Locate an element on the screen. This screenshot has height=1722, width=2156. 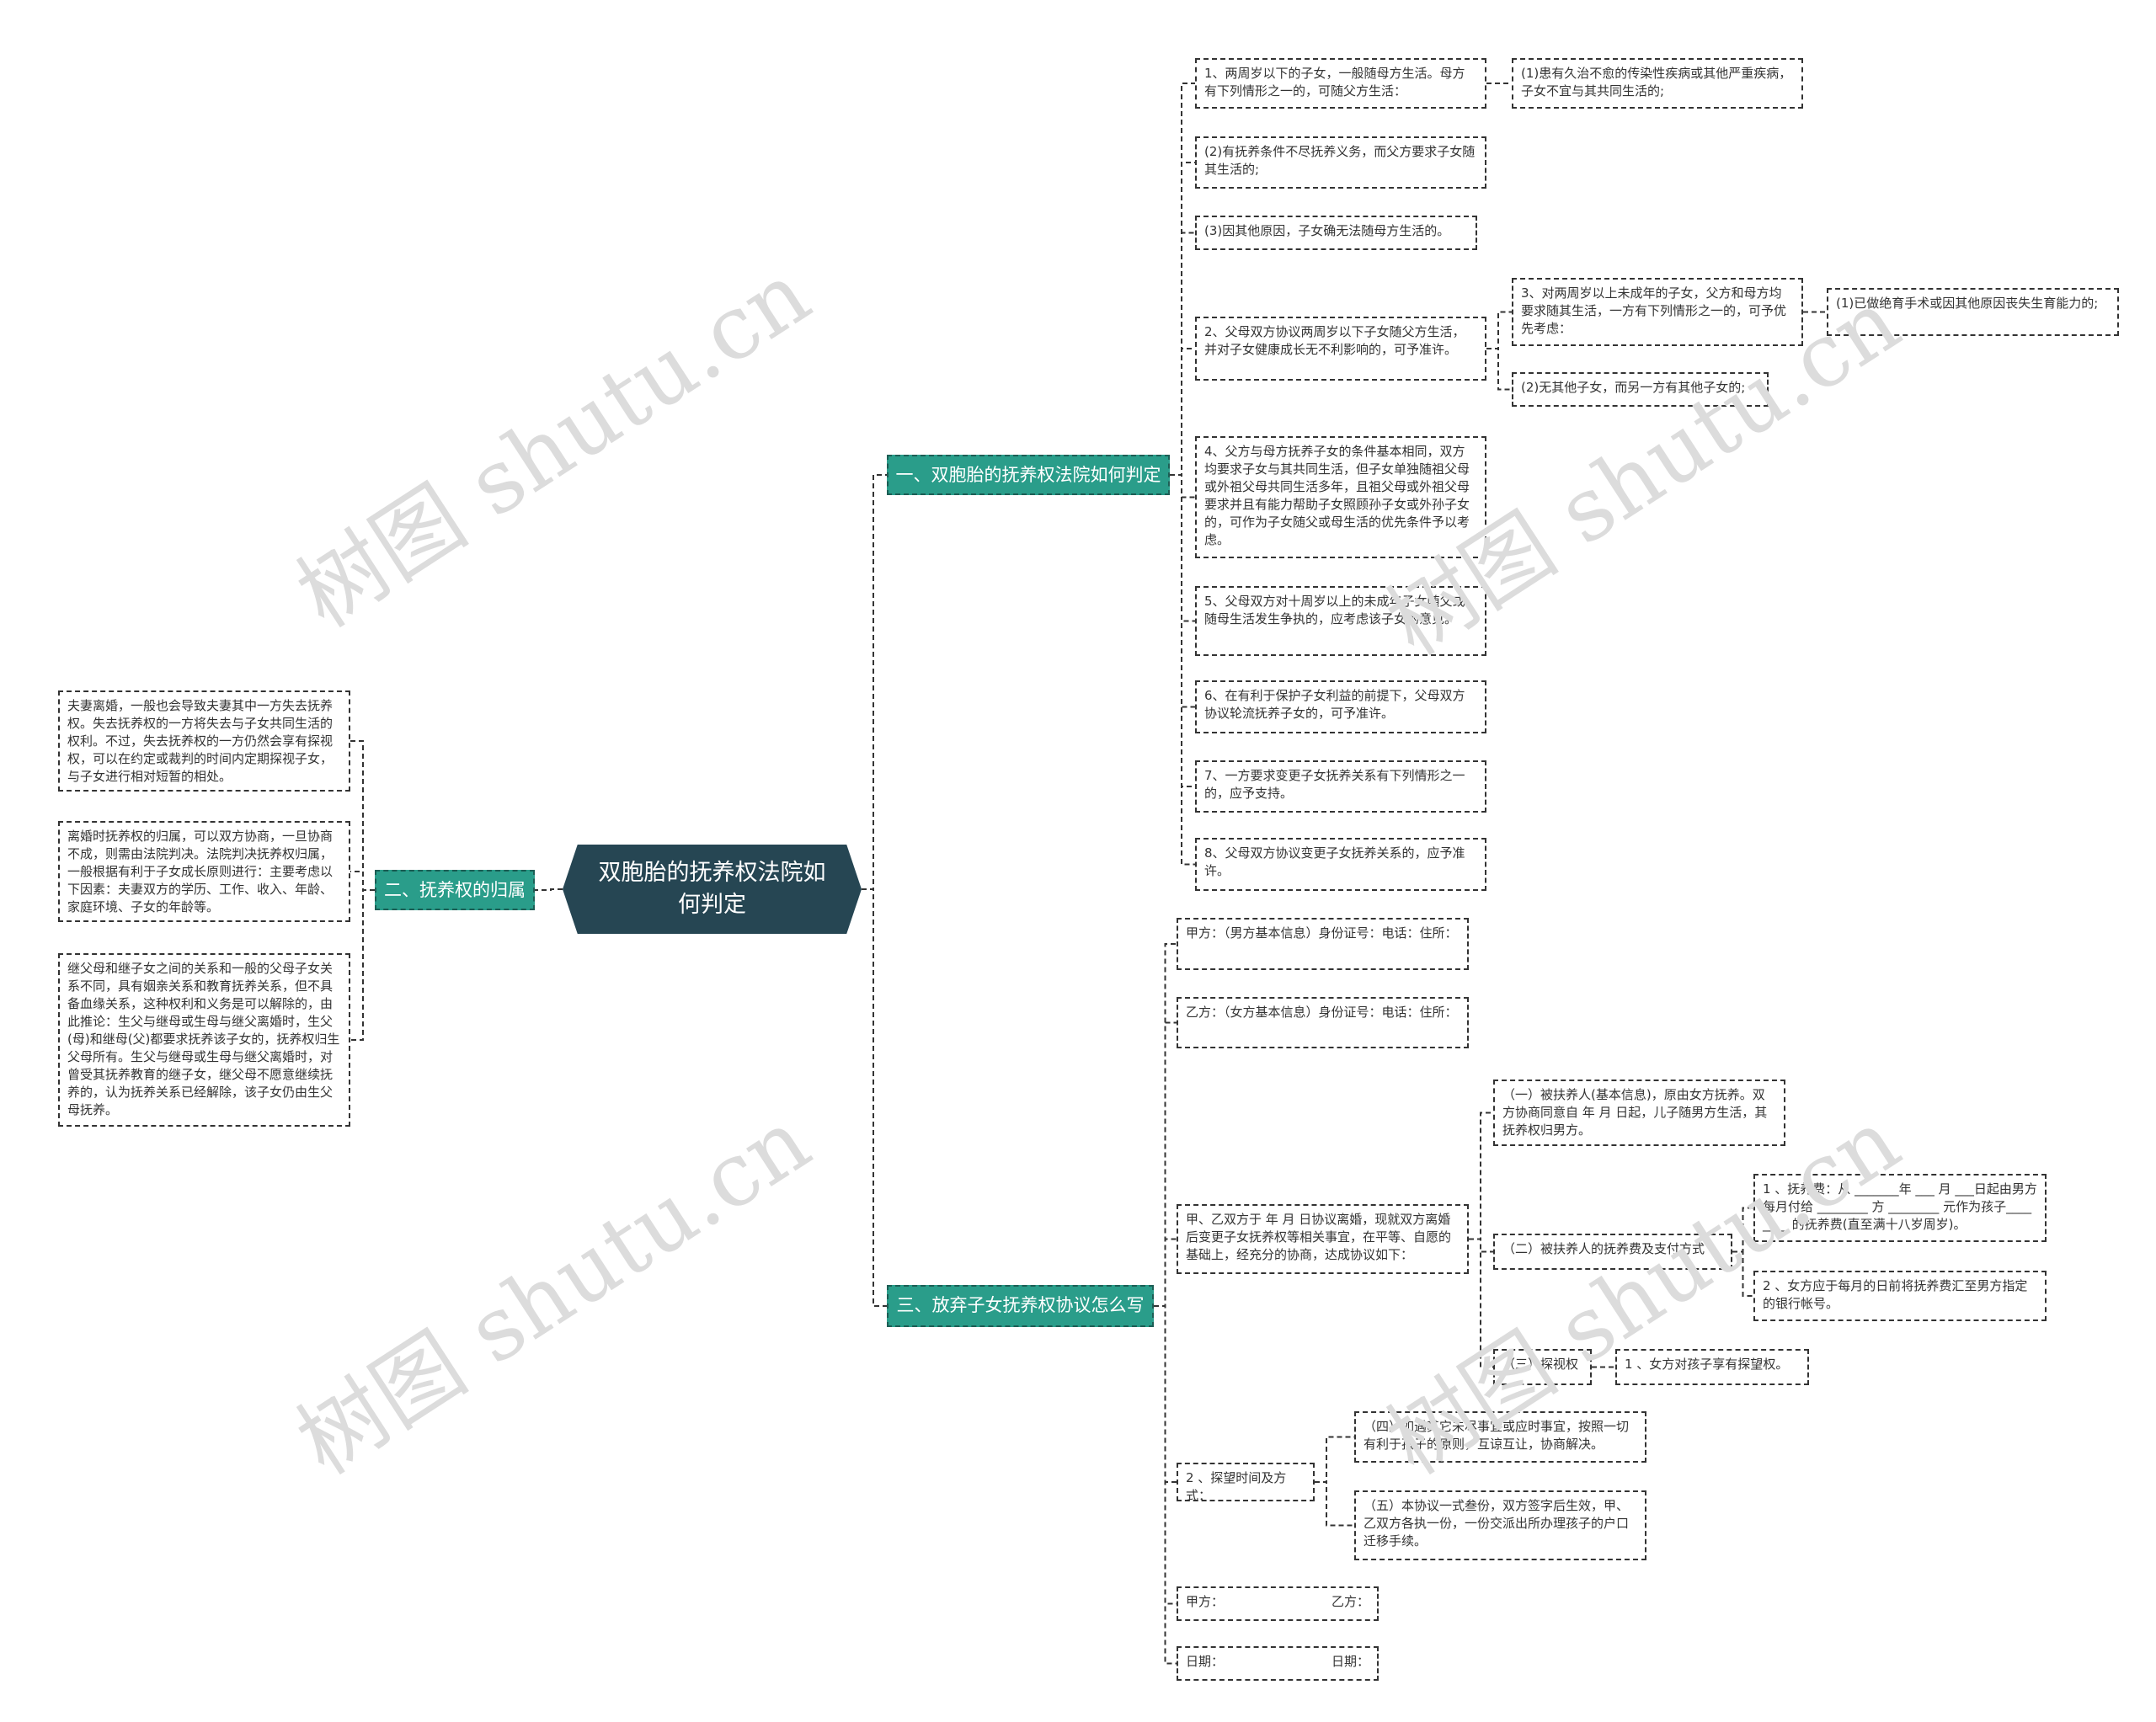
topic-party-b: 乙方：（女方基本信息）身份证号：电话：住所： is located at coordinates (1323, 1022).